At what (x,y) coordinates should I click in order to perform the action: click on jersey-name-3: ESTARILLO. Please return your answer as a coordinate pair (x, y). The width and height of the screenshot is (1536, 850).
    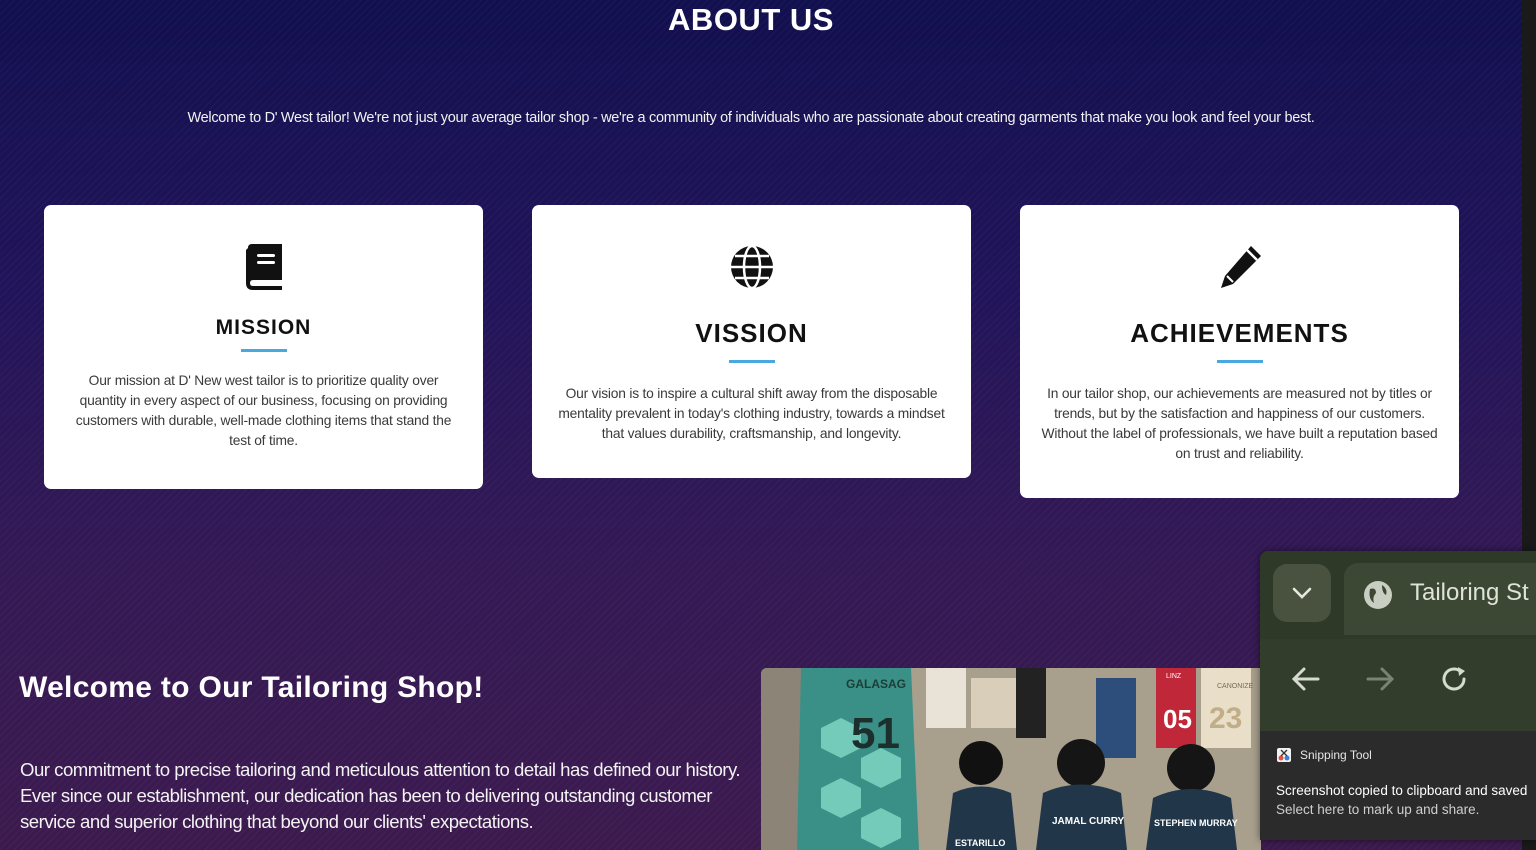
    Looking at the image, I should click on (980, 843).